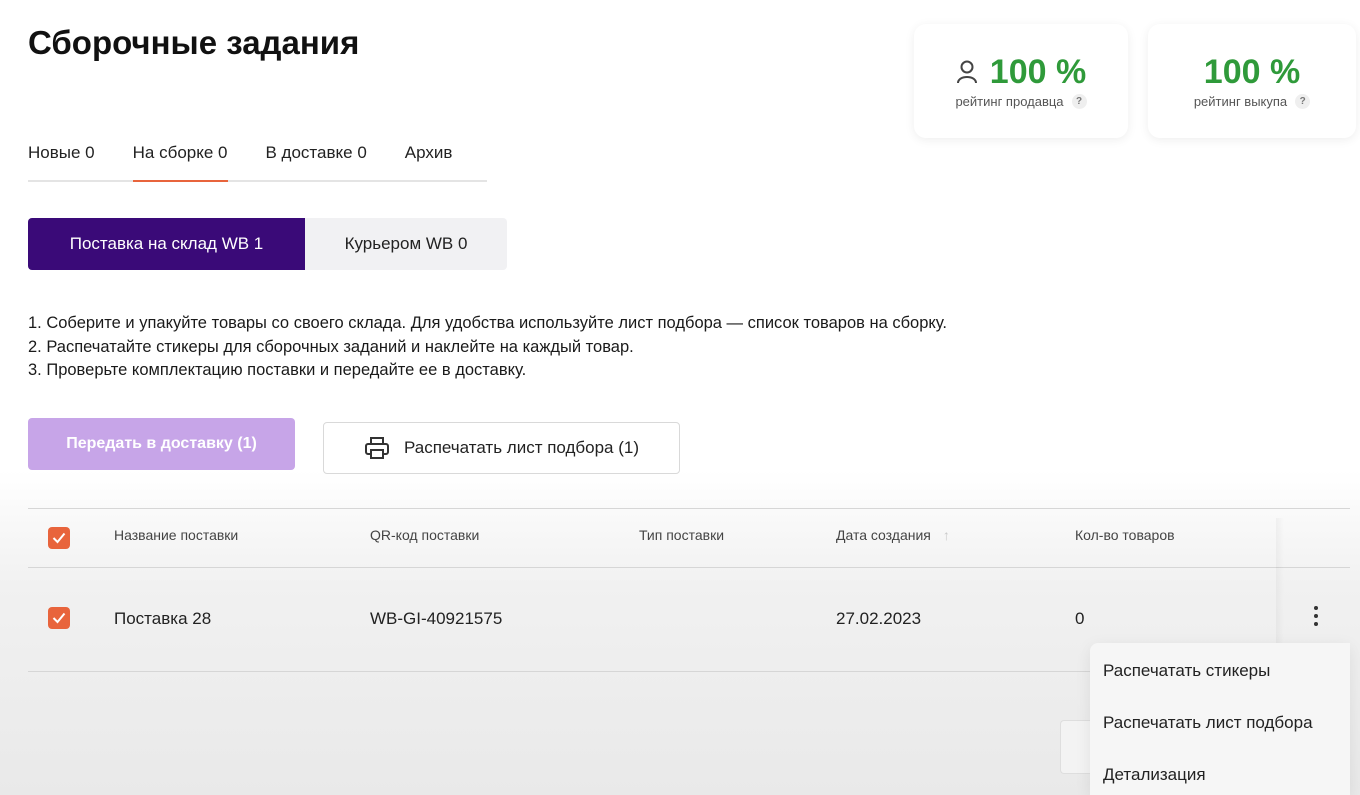 The width and height of the screenshot is (1360, 795). I want to click on supply-qr-code: WB-GI-40921575, so click(436, 618).